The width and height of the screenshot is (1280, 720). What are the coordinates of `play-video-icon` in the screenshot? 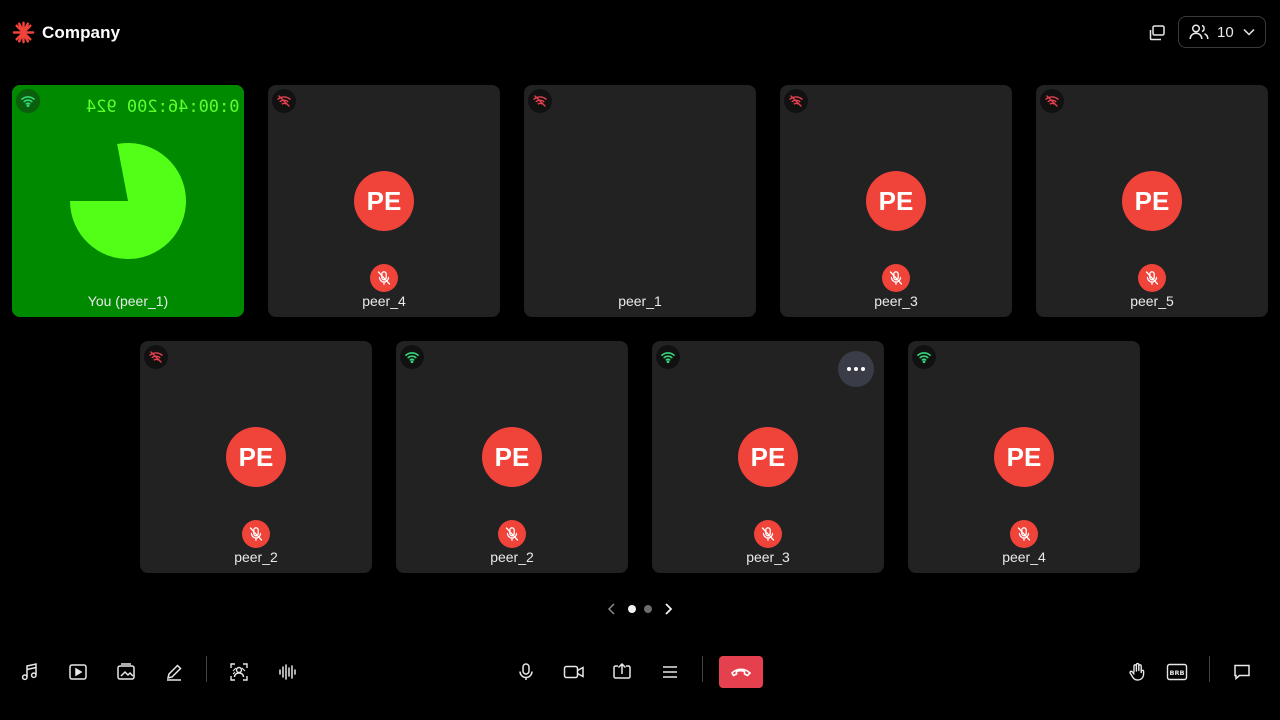 It's located at (78, 672).